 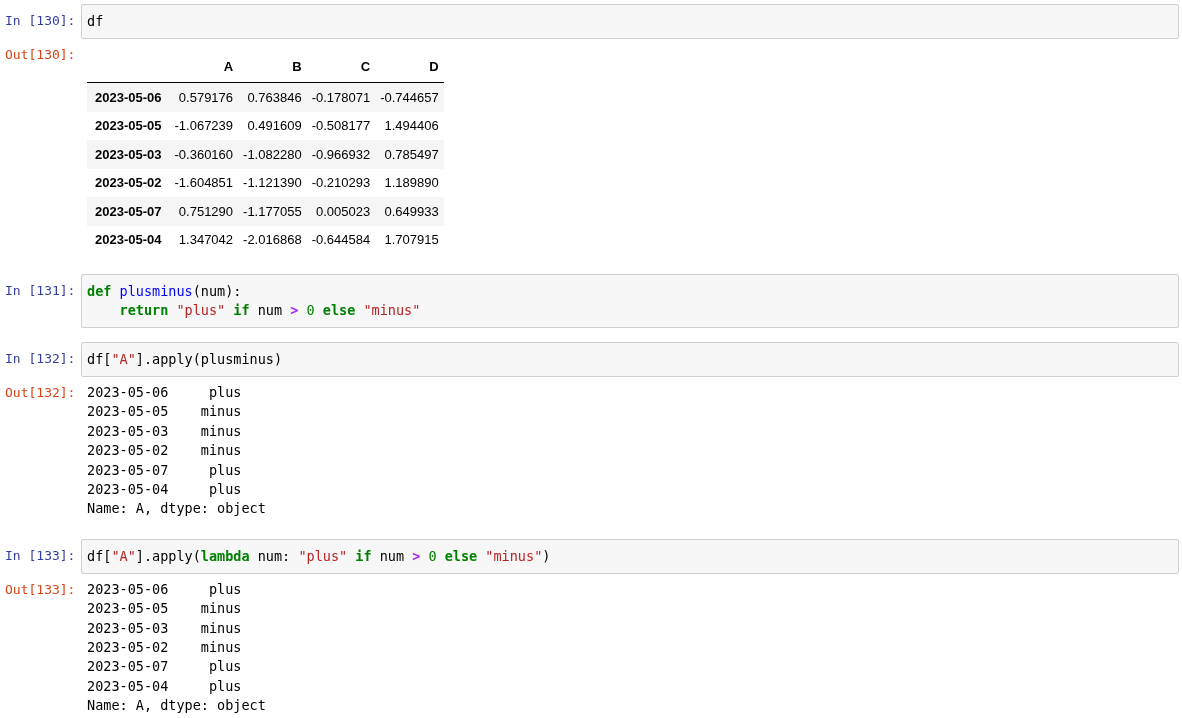 I want to click on index-cell: 2023-05-02, so click(x=128, y=182).